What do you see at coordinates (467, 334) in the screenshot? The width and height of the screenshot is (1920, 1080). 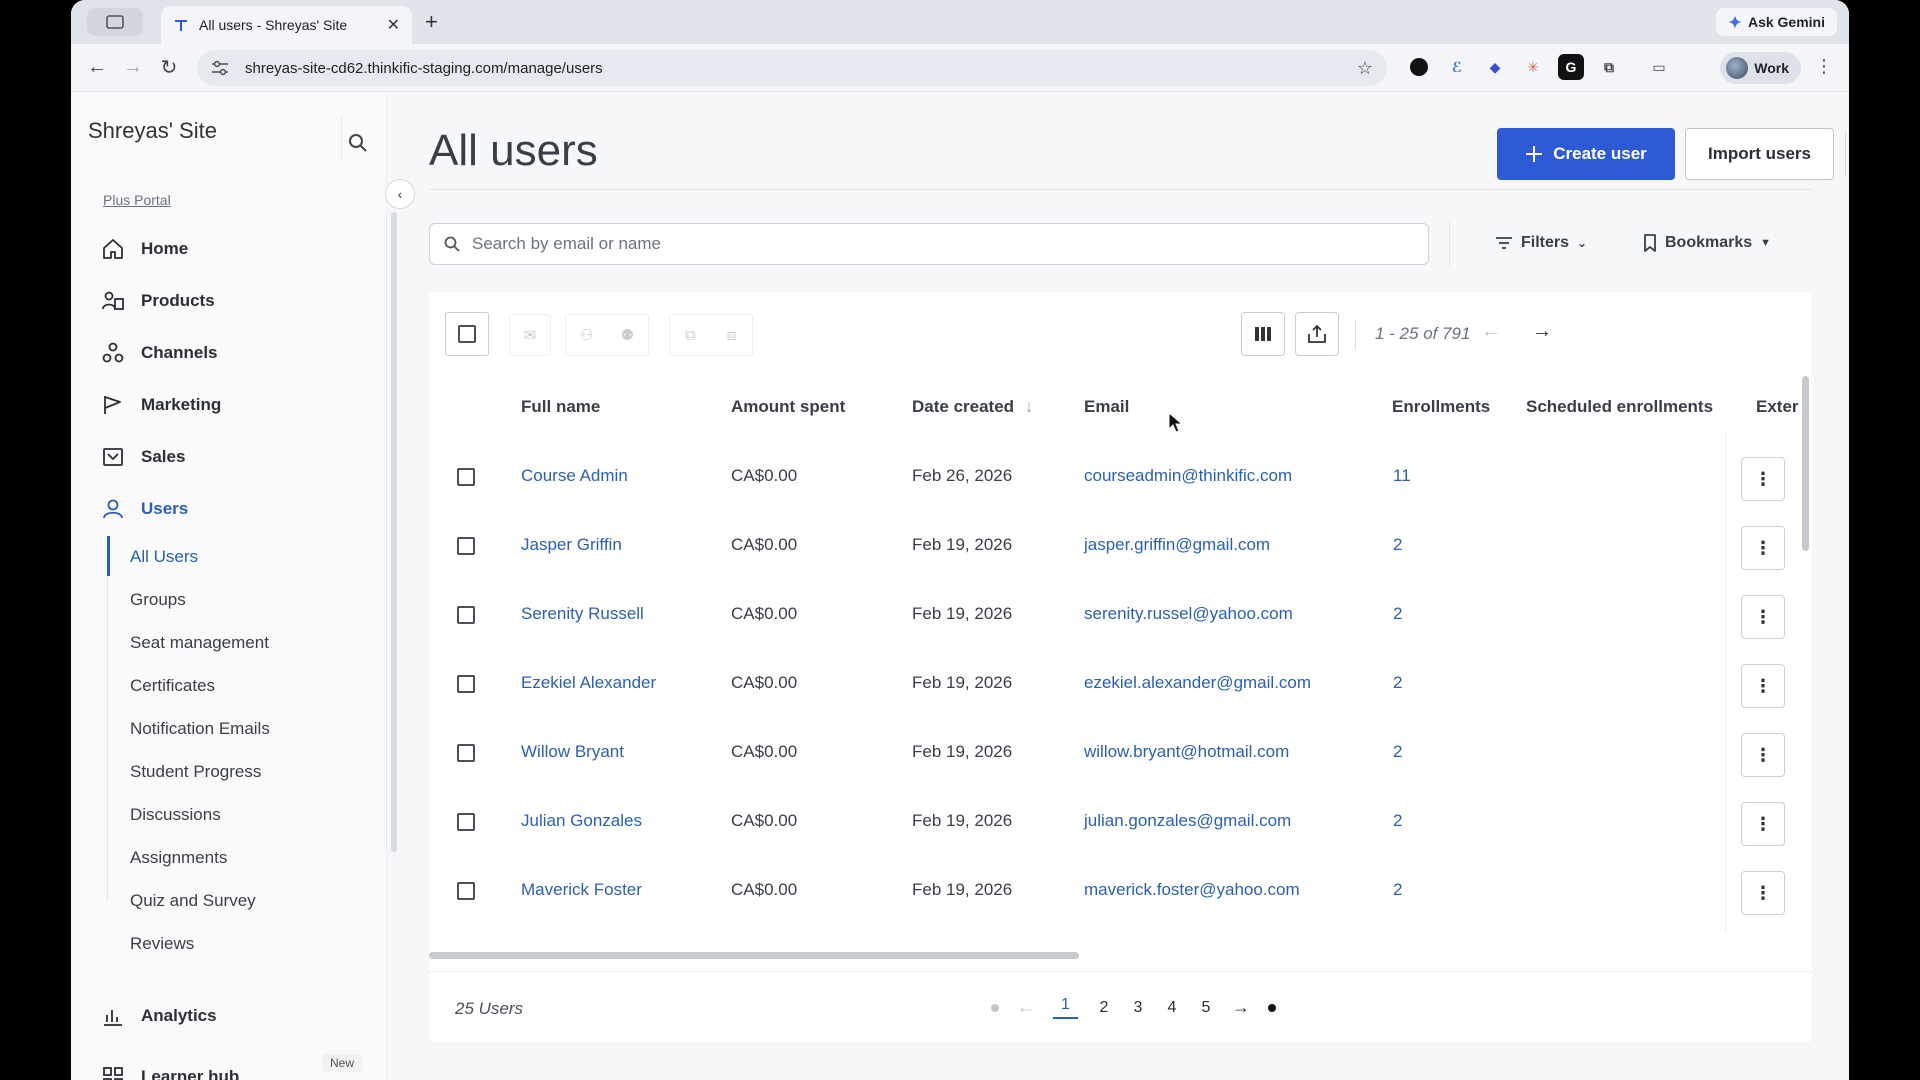 I see `select-all-checkbox` at bounding box center [467, 334].